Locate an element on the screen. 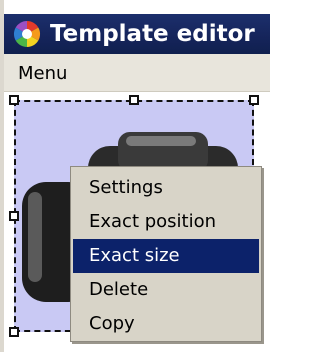 The image size is (320, 352). context-menu-item-delete: Delete is located at coordinates (166, 290).